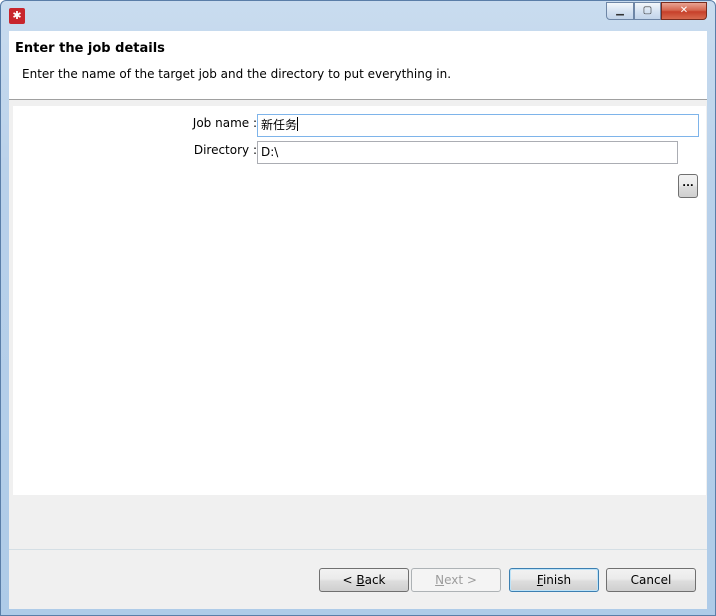 This screenshot has height=616, width=716. What do you see at coordinates (17, 16) in the screenshot?
I see `app-logo-icon: ✱` at bounding box center [17, 16].